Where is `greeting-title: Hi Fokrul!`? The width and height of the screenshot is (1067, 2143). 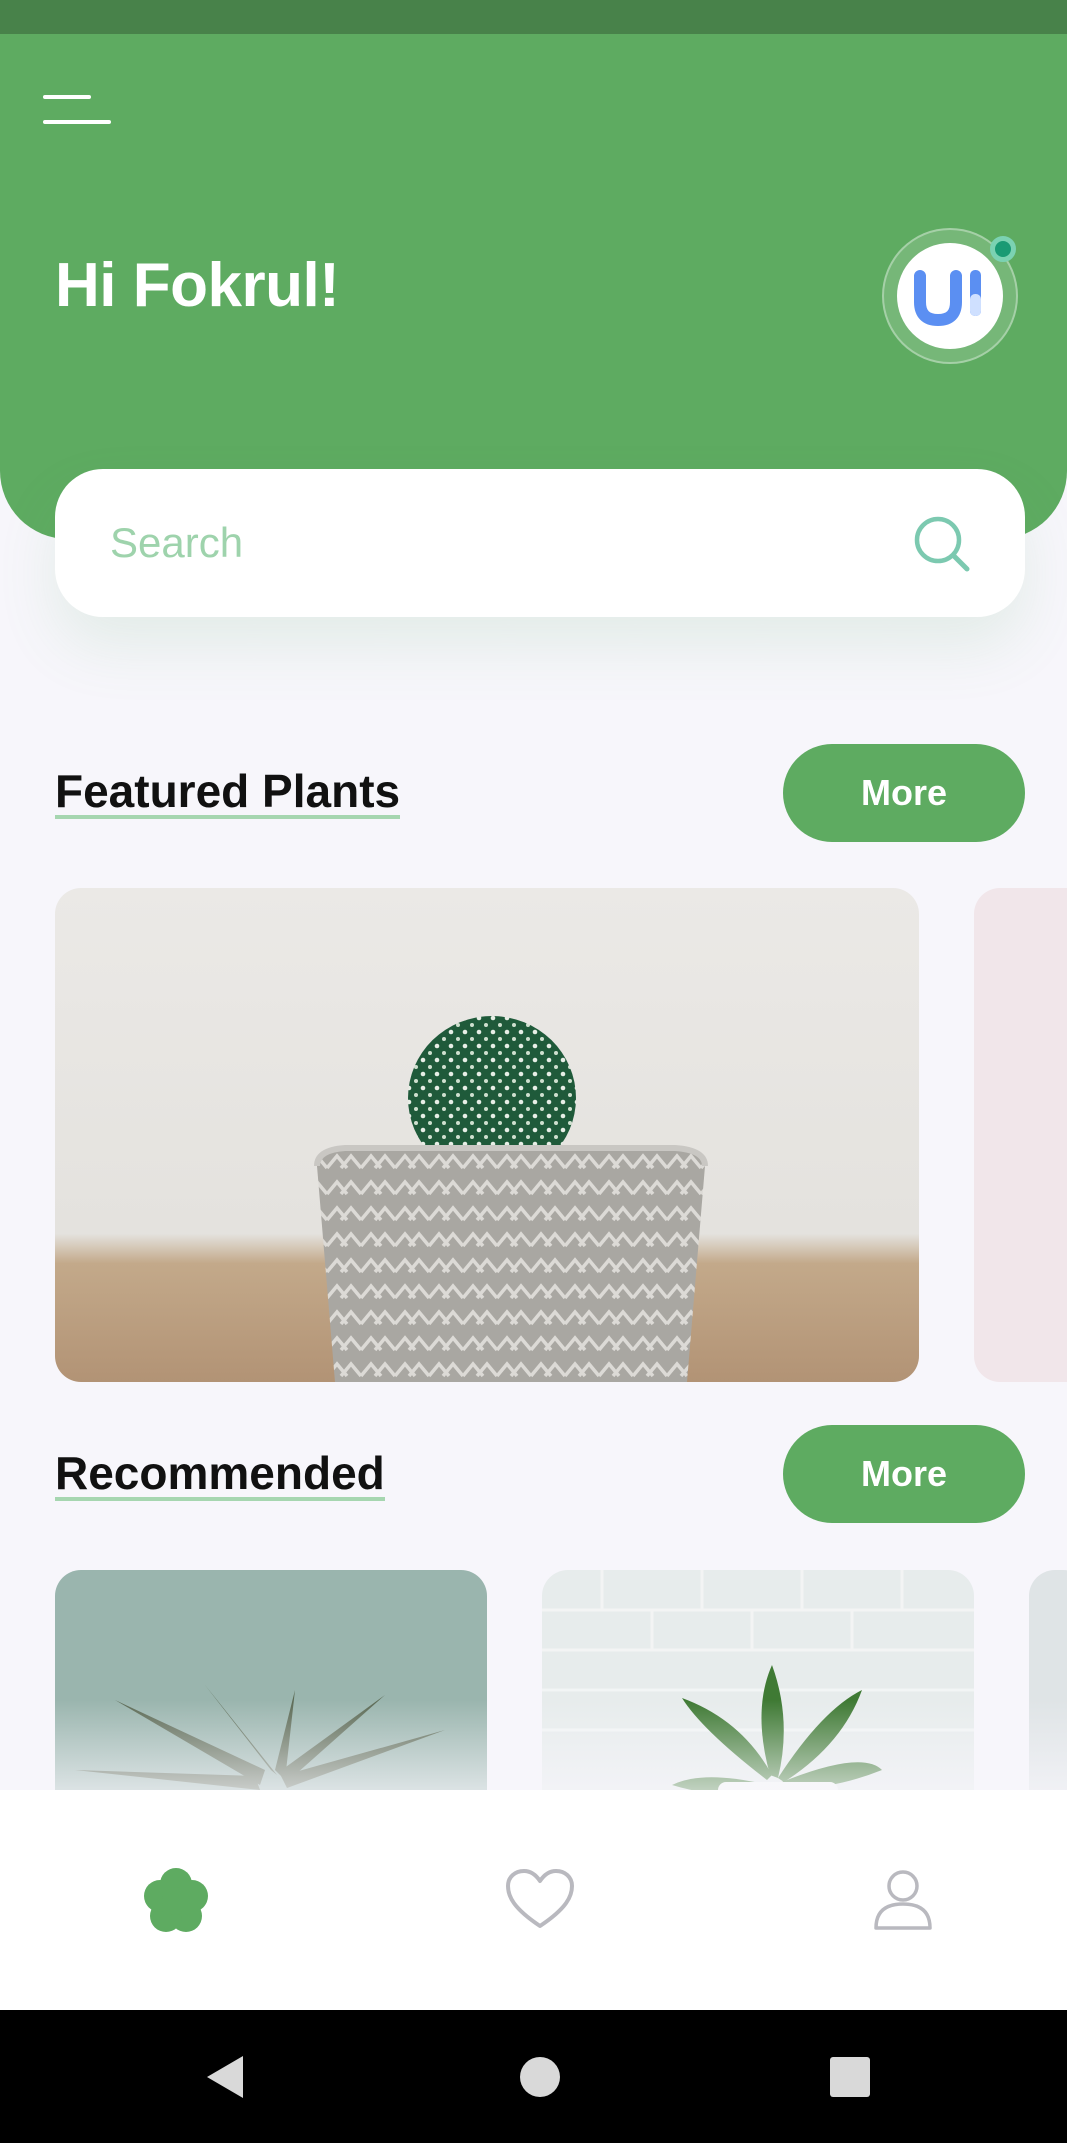
greeting-title: Hi Fokrul! is located at coordinates (197, 285).